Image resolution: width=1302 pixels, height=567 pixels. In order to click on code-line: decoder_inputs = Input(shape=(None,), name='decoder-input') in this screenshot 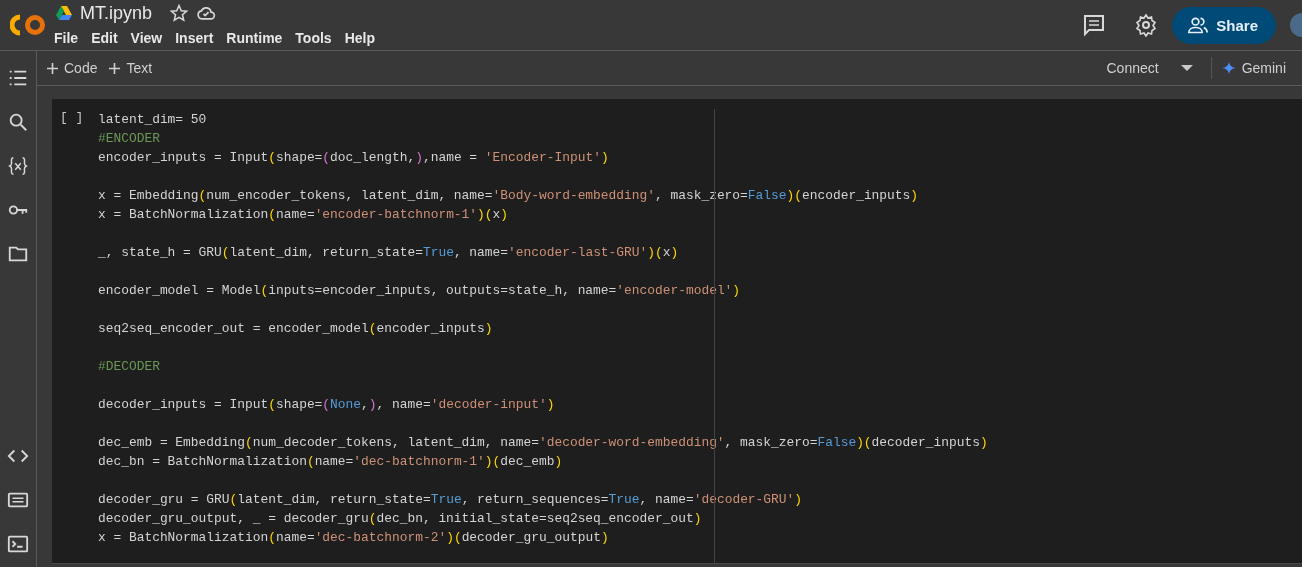, I will do `click(327, 405)`.